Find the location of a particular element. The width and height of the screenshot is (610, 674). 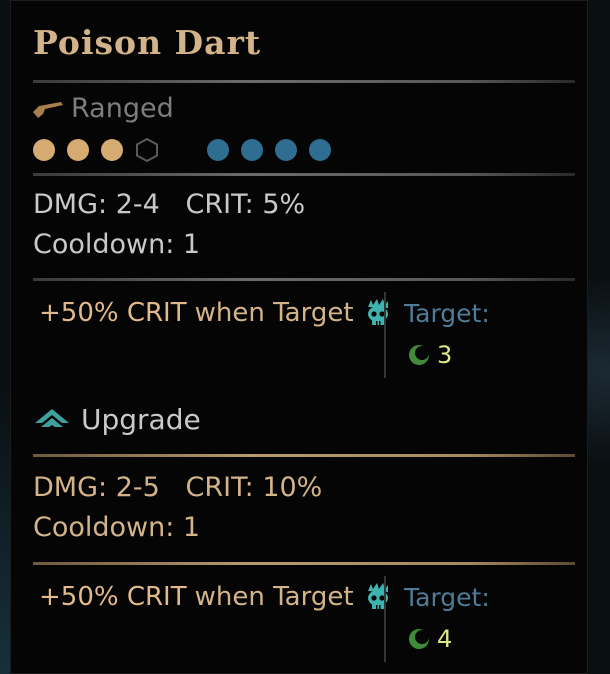

upgrade-chevron-icon is located at coordinates (52, 417).